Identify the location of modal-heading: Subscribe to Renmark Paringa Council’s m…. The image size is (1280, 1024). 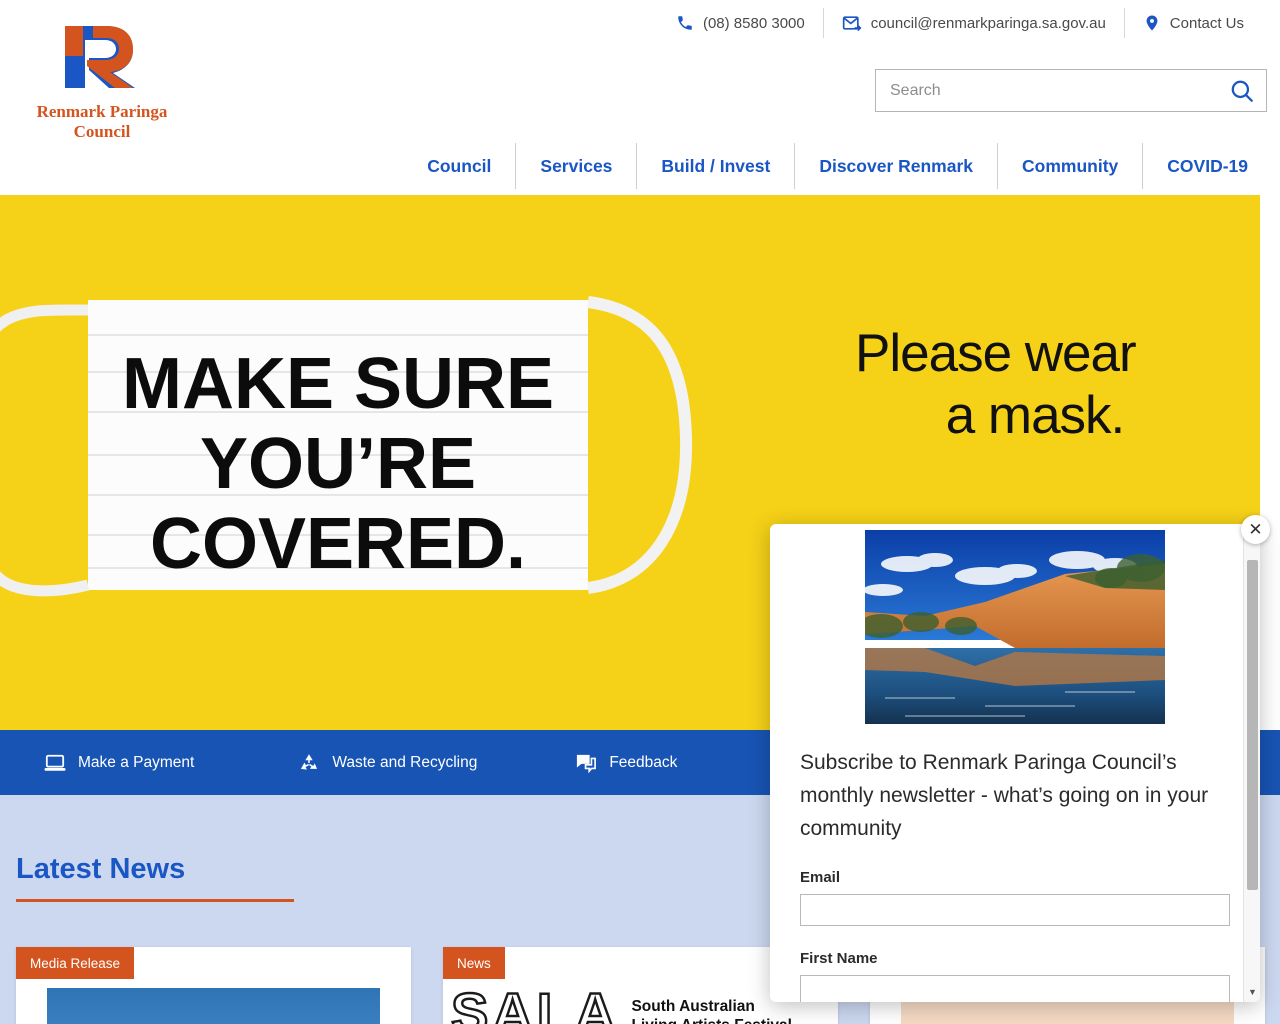
(1004, 795).